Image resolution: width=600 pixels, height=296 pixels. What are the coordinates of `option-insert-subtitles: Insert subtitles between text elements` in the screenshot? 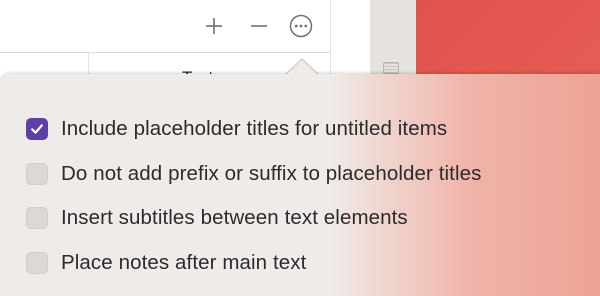 It's located at (217, 218).